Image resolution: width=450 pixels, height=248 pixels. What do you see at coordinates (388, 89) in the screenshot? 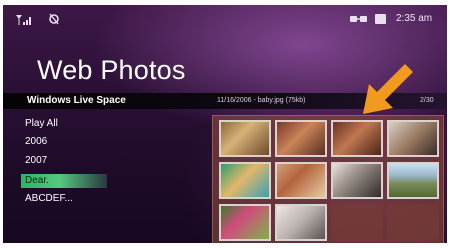
I see `pointer-arrow-icon` at bounding box center [388, 89].